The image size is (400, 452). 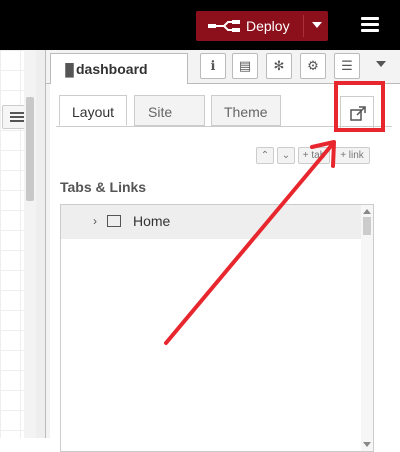 I want to click on add-tab-button: + tab, so click(x=314, y=155).